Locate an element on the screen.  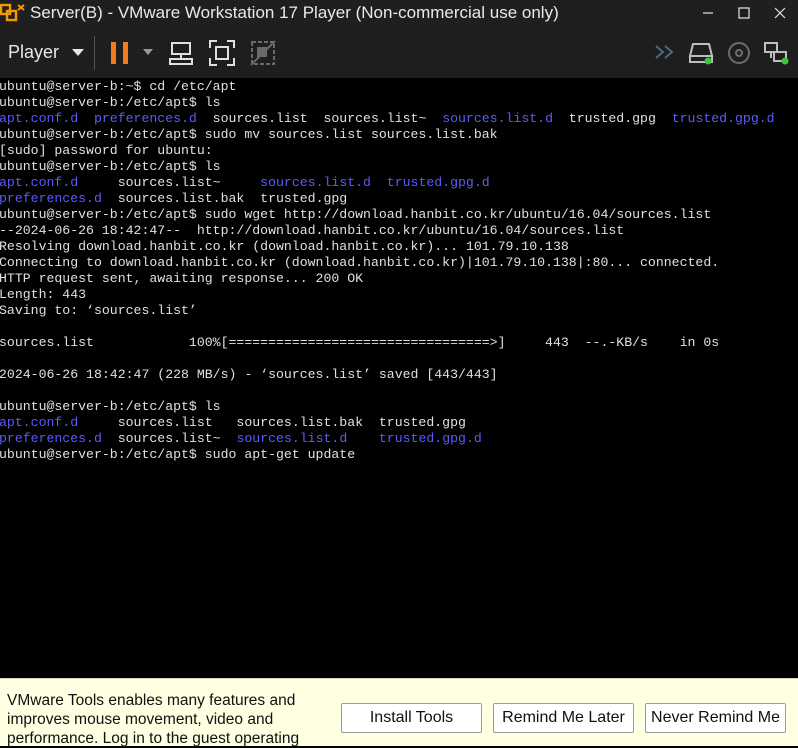
never-remind-me-button: Never Remind Me is located at coordinates (715, 718).